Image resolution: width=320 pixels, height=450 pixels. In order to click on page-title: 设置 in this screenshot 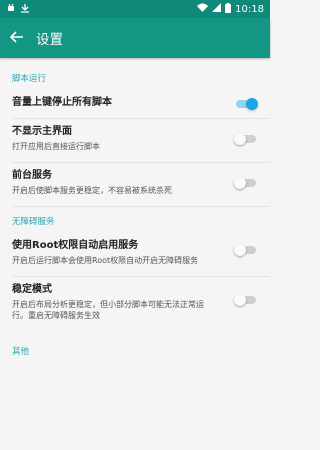, I will do `click(49, 40)`.